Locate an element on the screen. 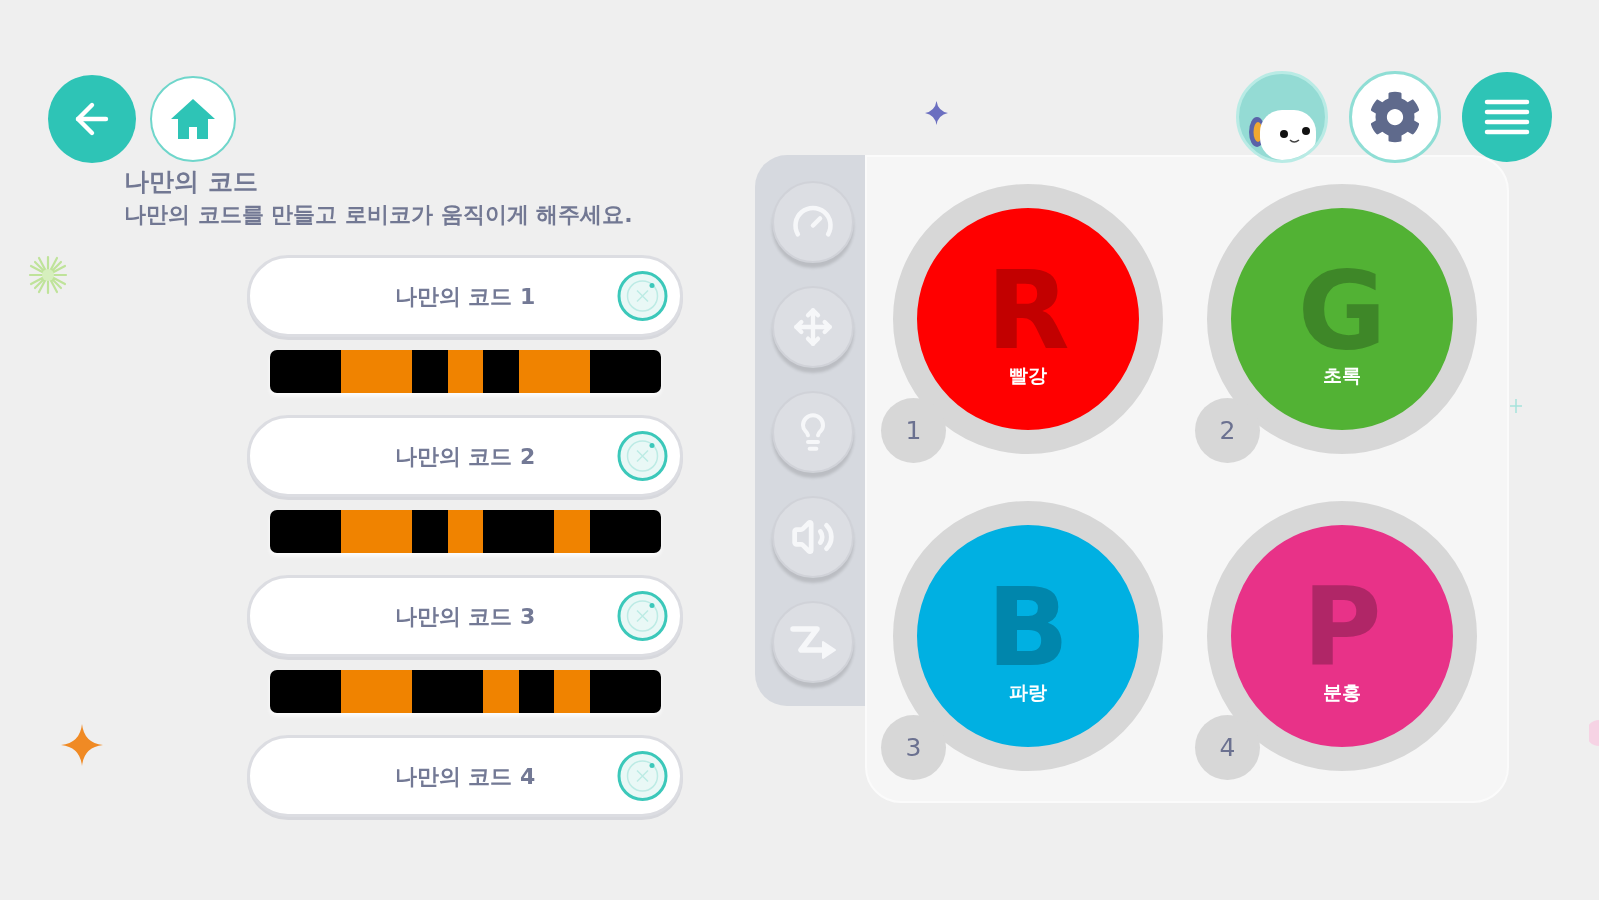  number-badge: 2 is located at coordinates (1227, 430).